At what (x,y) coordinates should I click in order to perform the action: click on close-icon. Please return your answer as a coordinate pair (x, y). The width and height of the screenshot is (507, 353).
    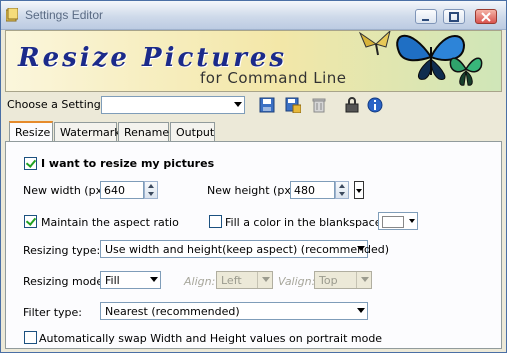
    Looking at the image, I should click on (486, 17).